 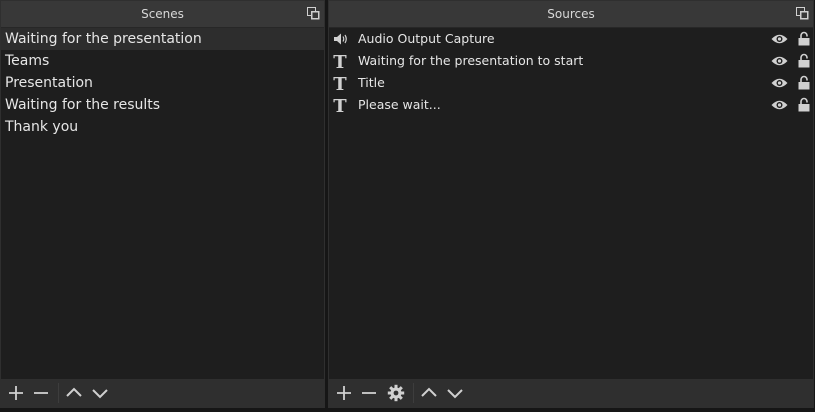 I want to click on add-source-button, so click(x=344, y=393).